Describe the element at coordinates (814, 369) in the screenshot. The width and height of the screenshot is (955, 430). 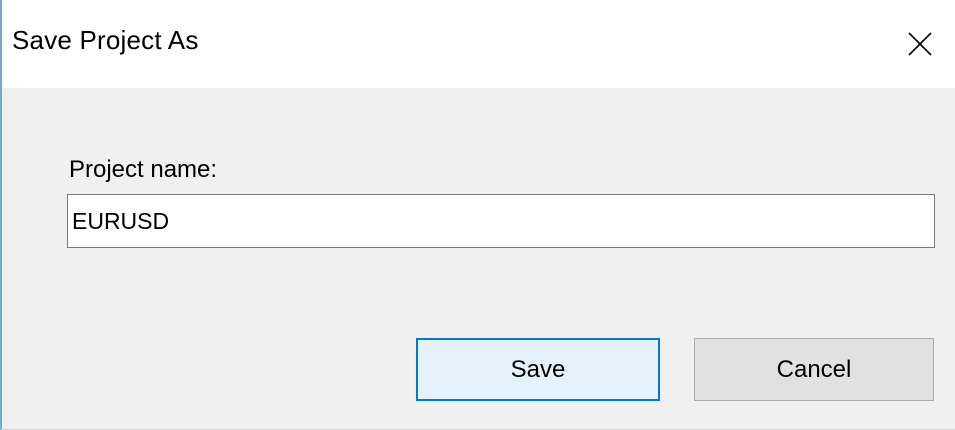
I see `cancel-button: Cancel` at that location.